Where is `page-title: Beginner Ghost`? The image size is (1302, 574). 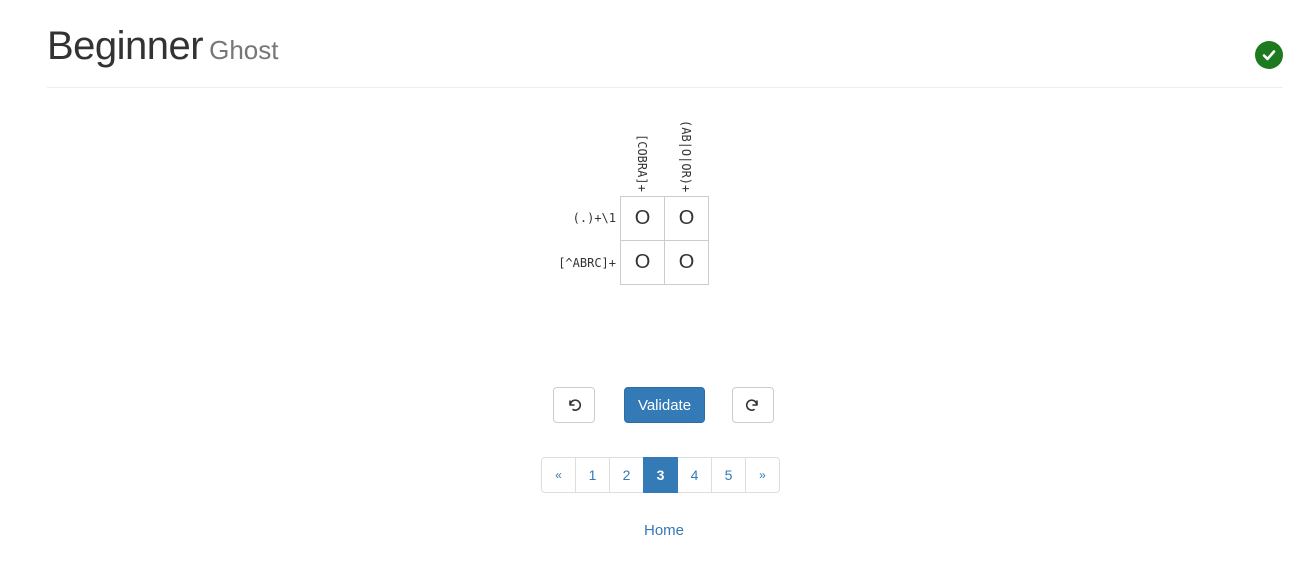 page-title: Beginner Ghost is located at coordinates (163, 46).